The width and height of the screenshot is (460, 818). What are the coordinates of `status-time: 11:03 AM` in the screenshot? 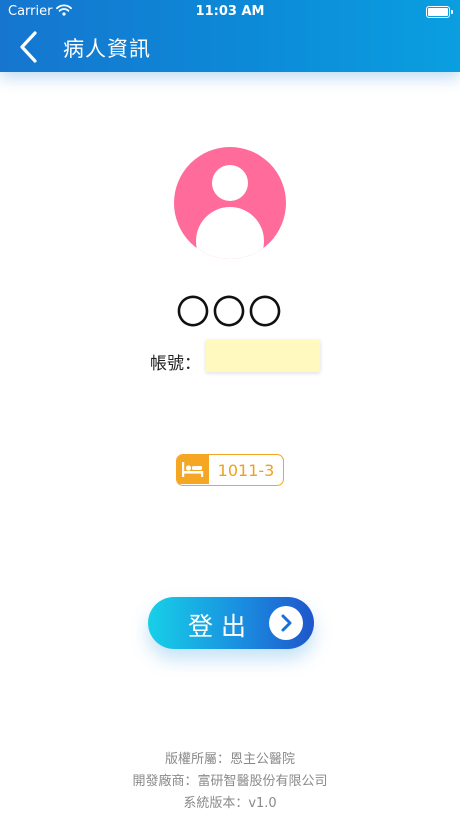 It's located at (230, 11).